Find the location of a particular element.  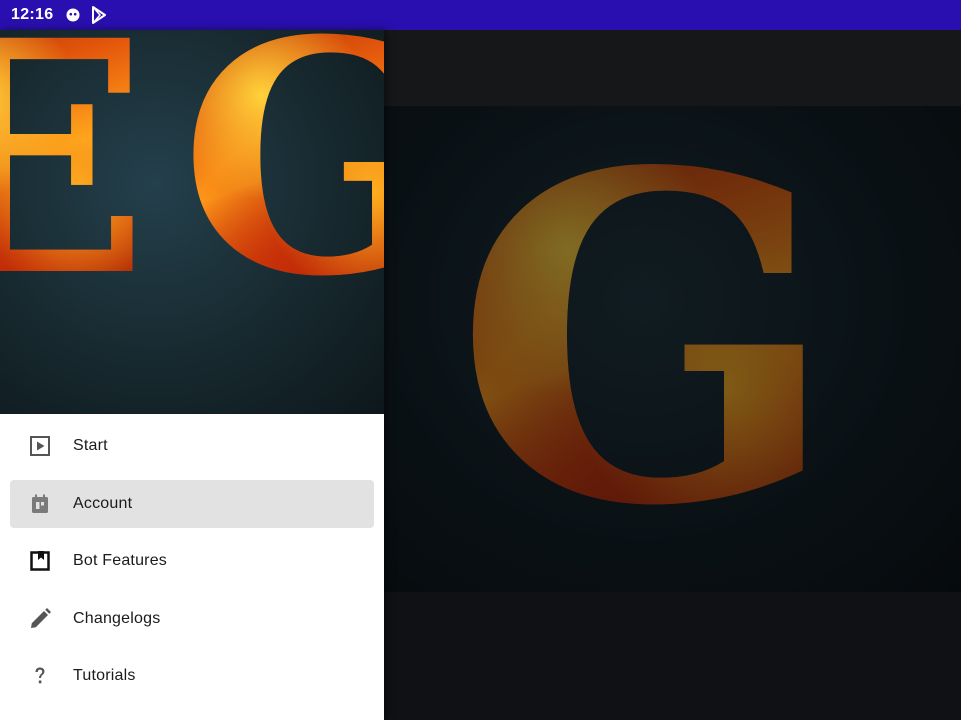

drawer-item-label: Changelogs is located at coordinates (117, 618).